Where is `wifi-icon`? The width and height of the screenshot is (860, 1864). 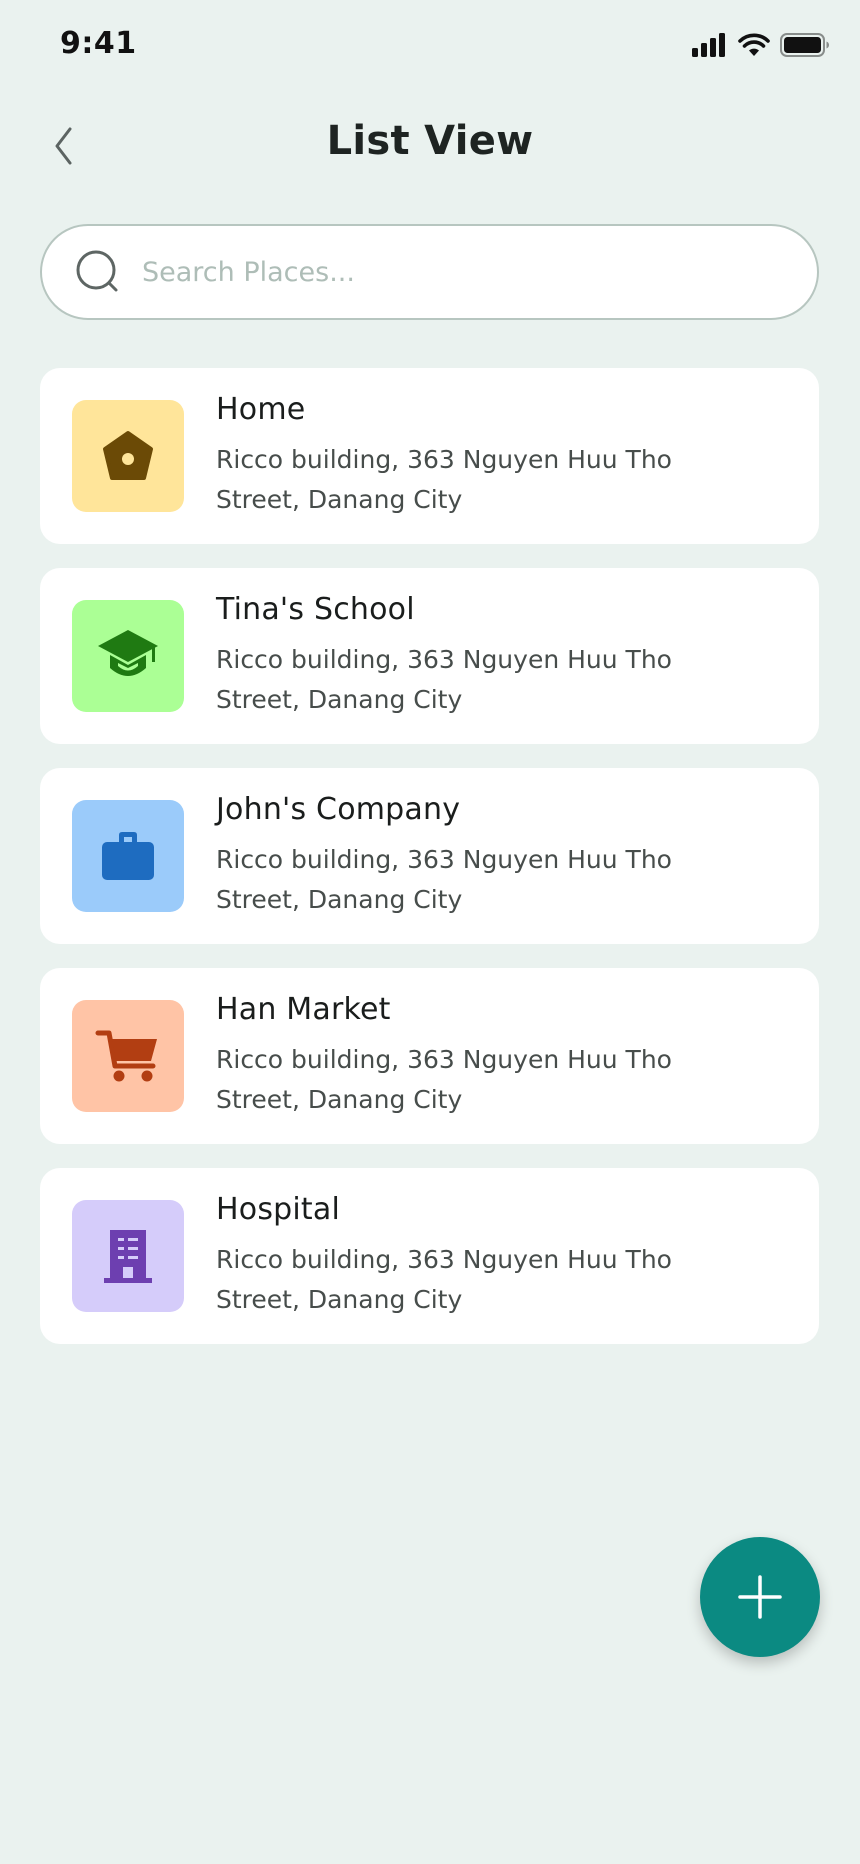 wifi-icon is located at coordinates (754, 44).